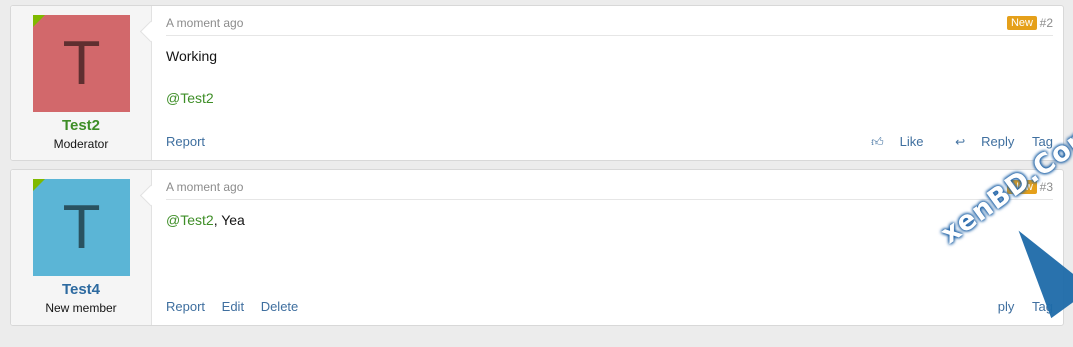  I want to click on like-label: Like, so click(911, 141).